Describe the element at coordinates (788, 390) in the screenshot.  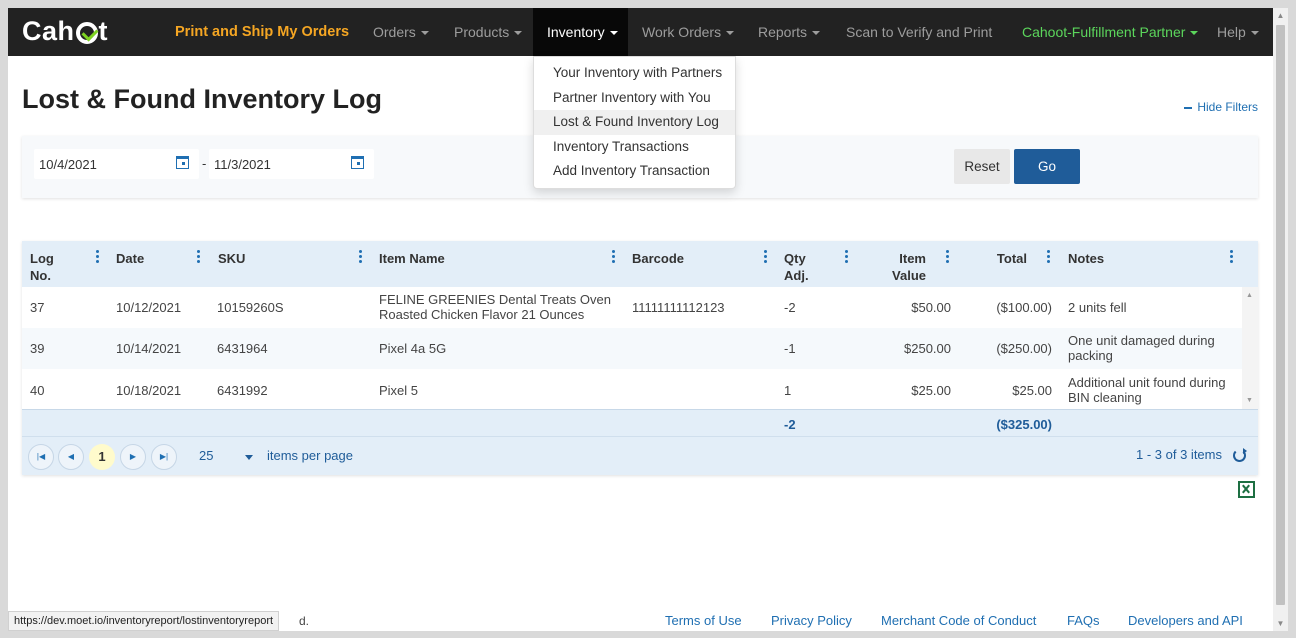
I see `cell-qty: 1` at that location.